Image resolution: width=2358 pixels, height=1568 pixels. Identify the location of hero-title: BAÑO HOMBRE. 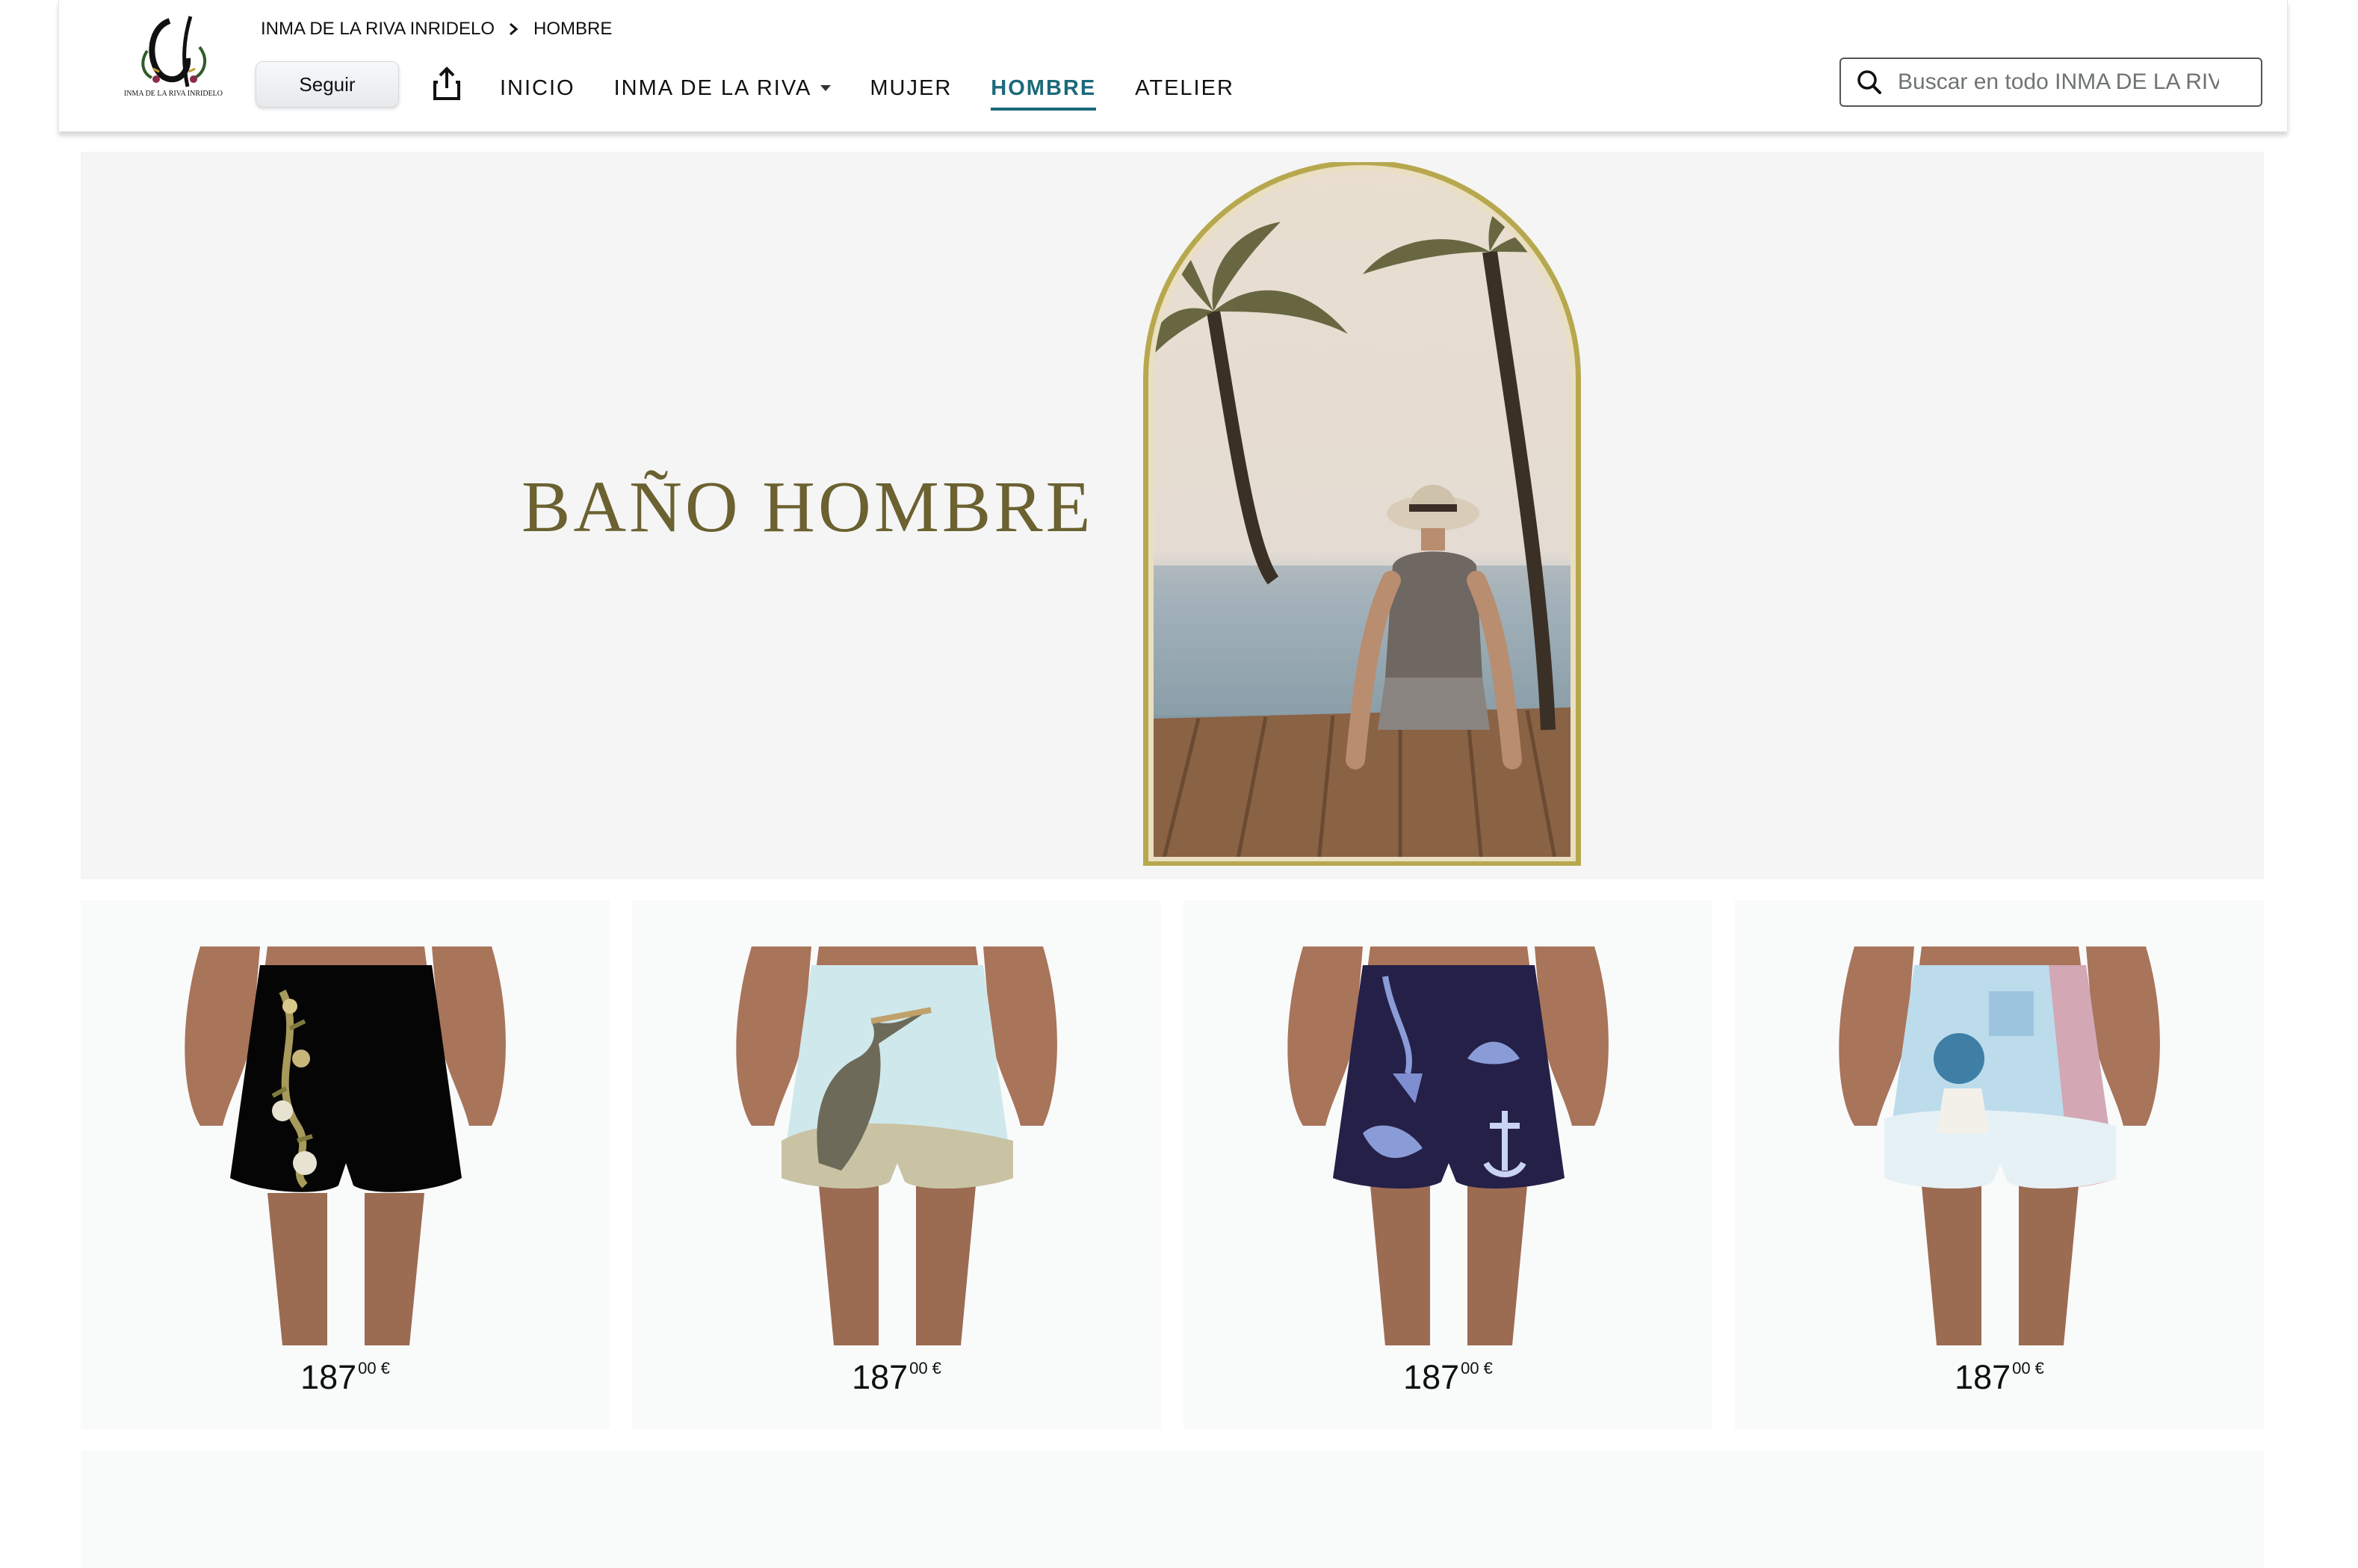
(808, 508).